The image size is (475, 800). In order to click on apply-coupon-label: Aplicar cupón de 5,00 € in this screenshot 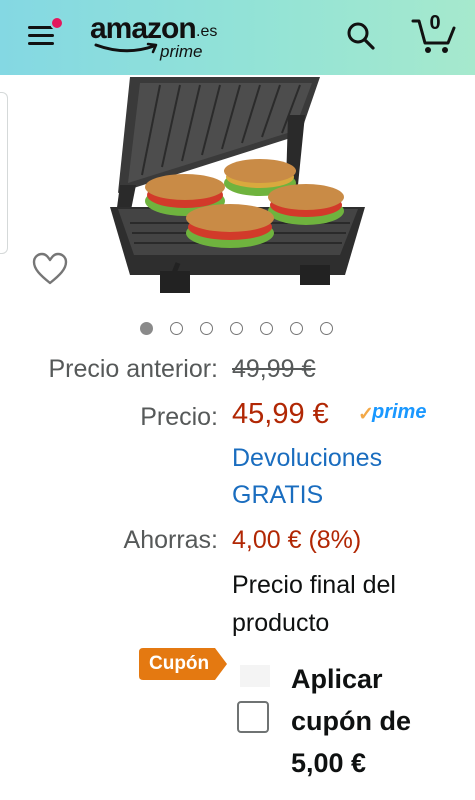, I will do `click(376, 721)`.